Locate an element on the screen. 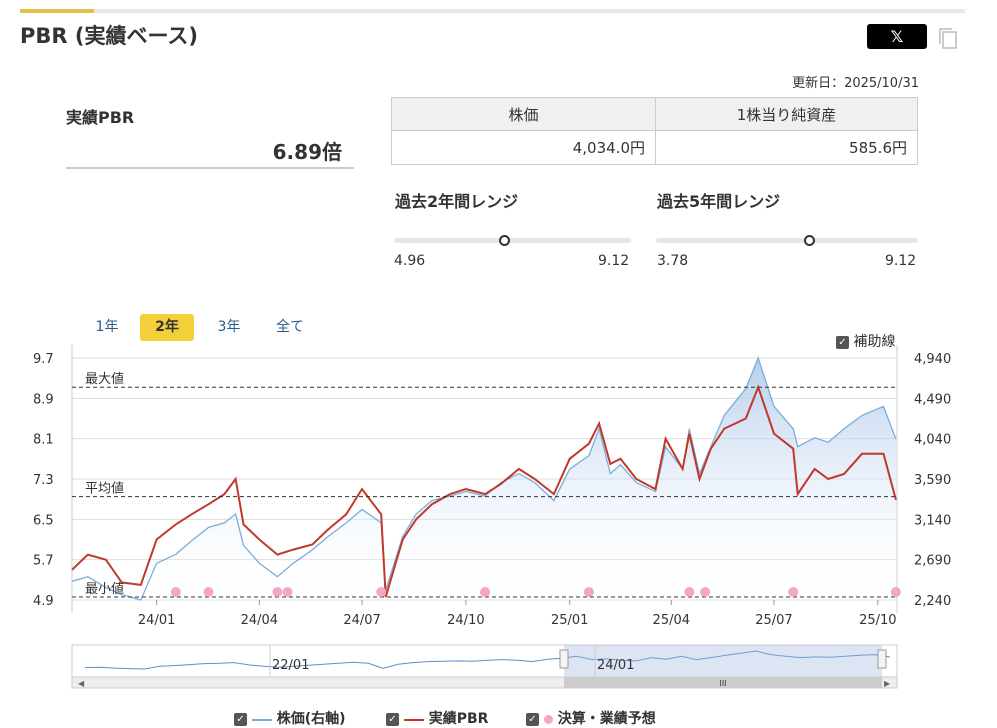  legend-events: ✓ 決算・業績予想 is located at coordinates (591, 718).